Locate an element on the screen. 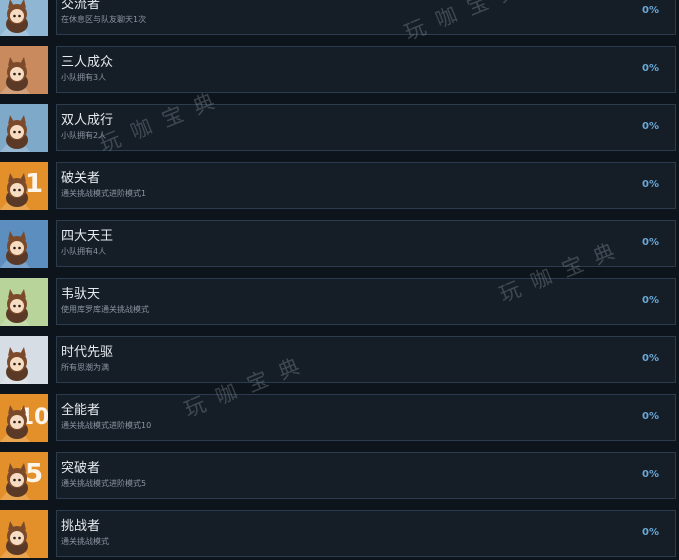 This screenshot has height=560, width=679. achievement-title: 交流者 is located at coordinates (81, 6).